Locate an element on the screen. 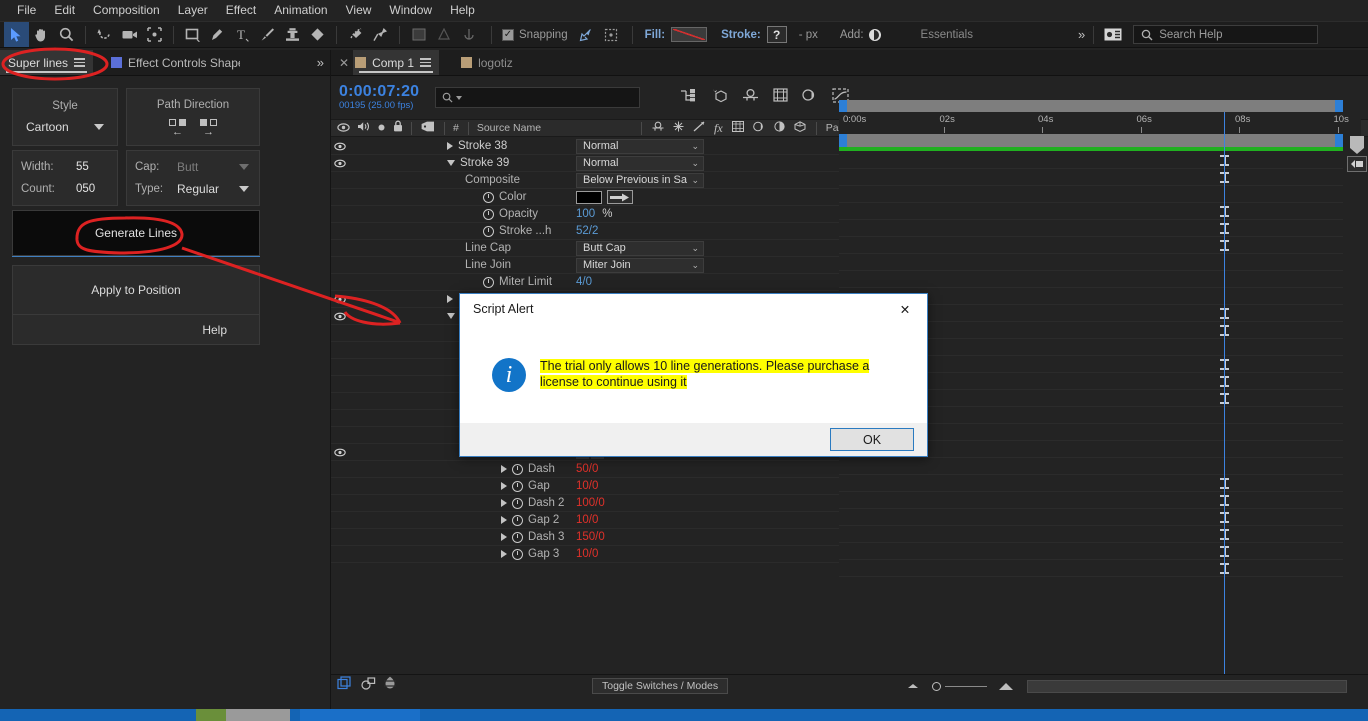 The height and width of the screenshot is (721, 1368). timeline-row: Composite Below Previous in Sa ⌄ is located at coordinates (585, 180).